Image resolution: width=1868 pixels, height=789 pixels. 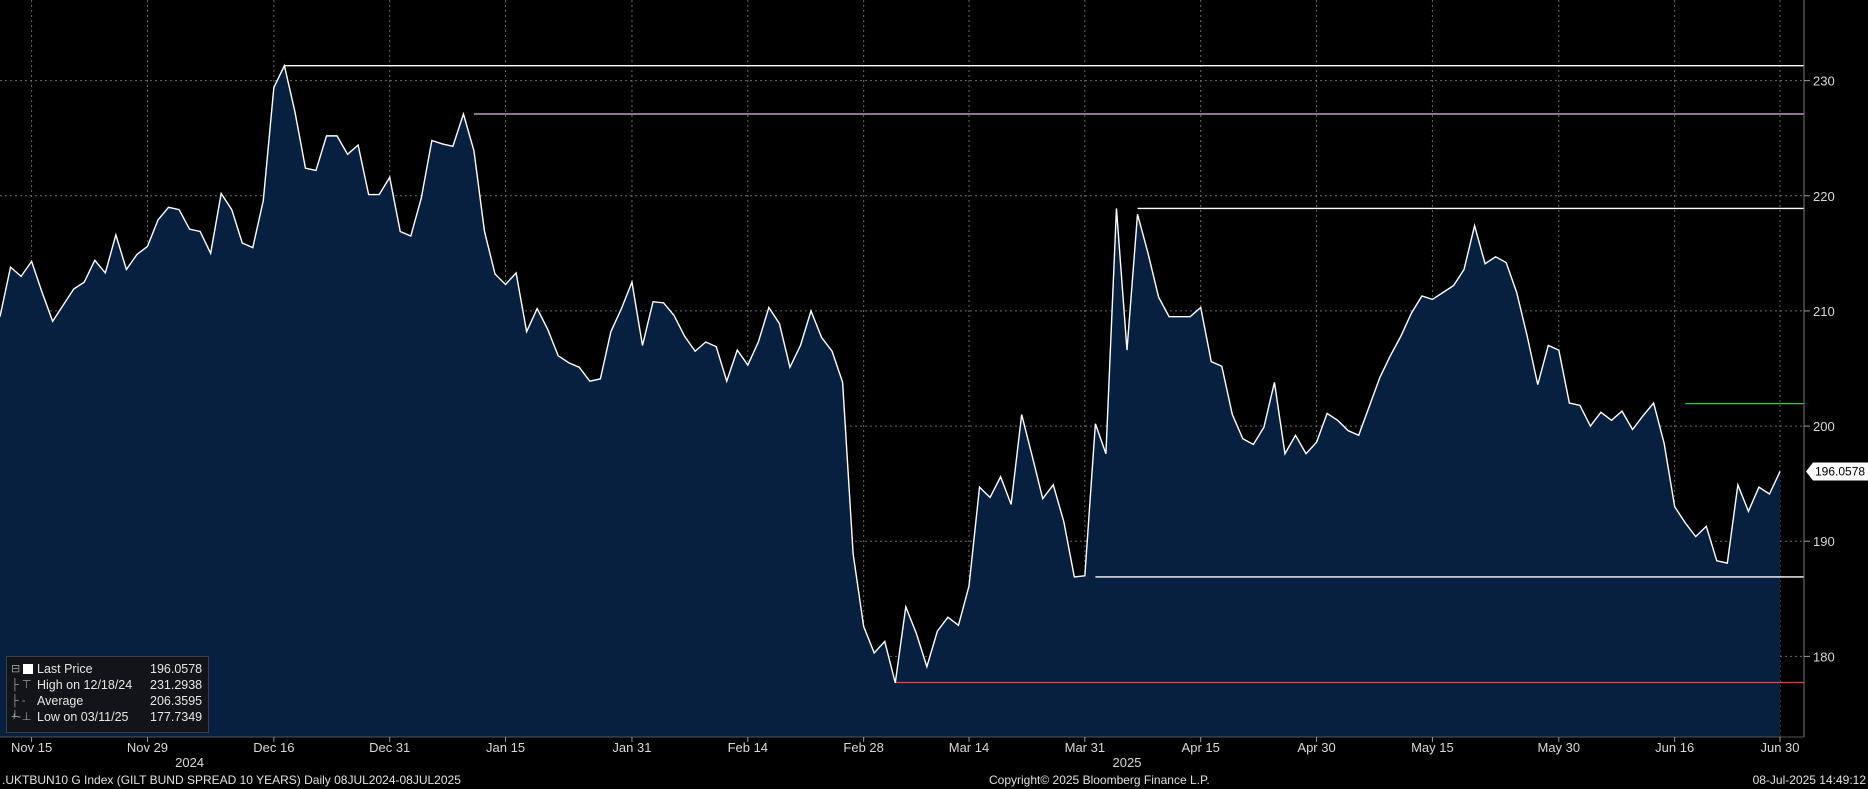 What do you see at coordinates (1824, 81) in the screenshot?
I see `y-tick-label: 230` at bounding box center [1824, 81].